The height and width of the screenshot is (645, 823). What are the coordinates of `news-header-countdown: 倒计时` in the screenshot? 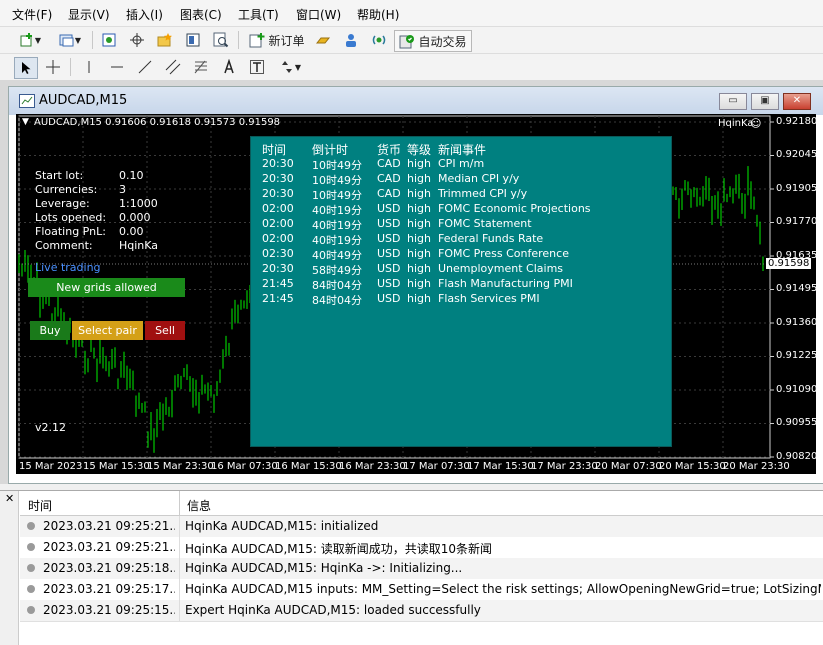 It's located at (330, 150).